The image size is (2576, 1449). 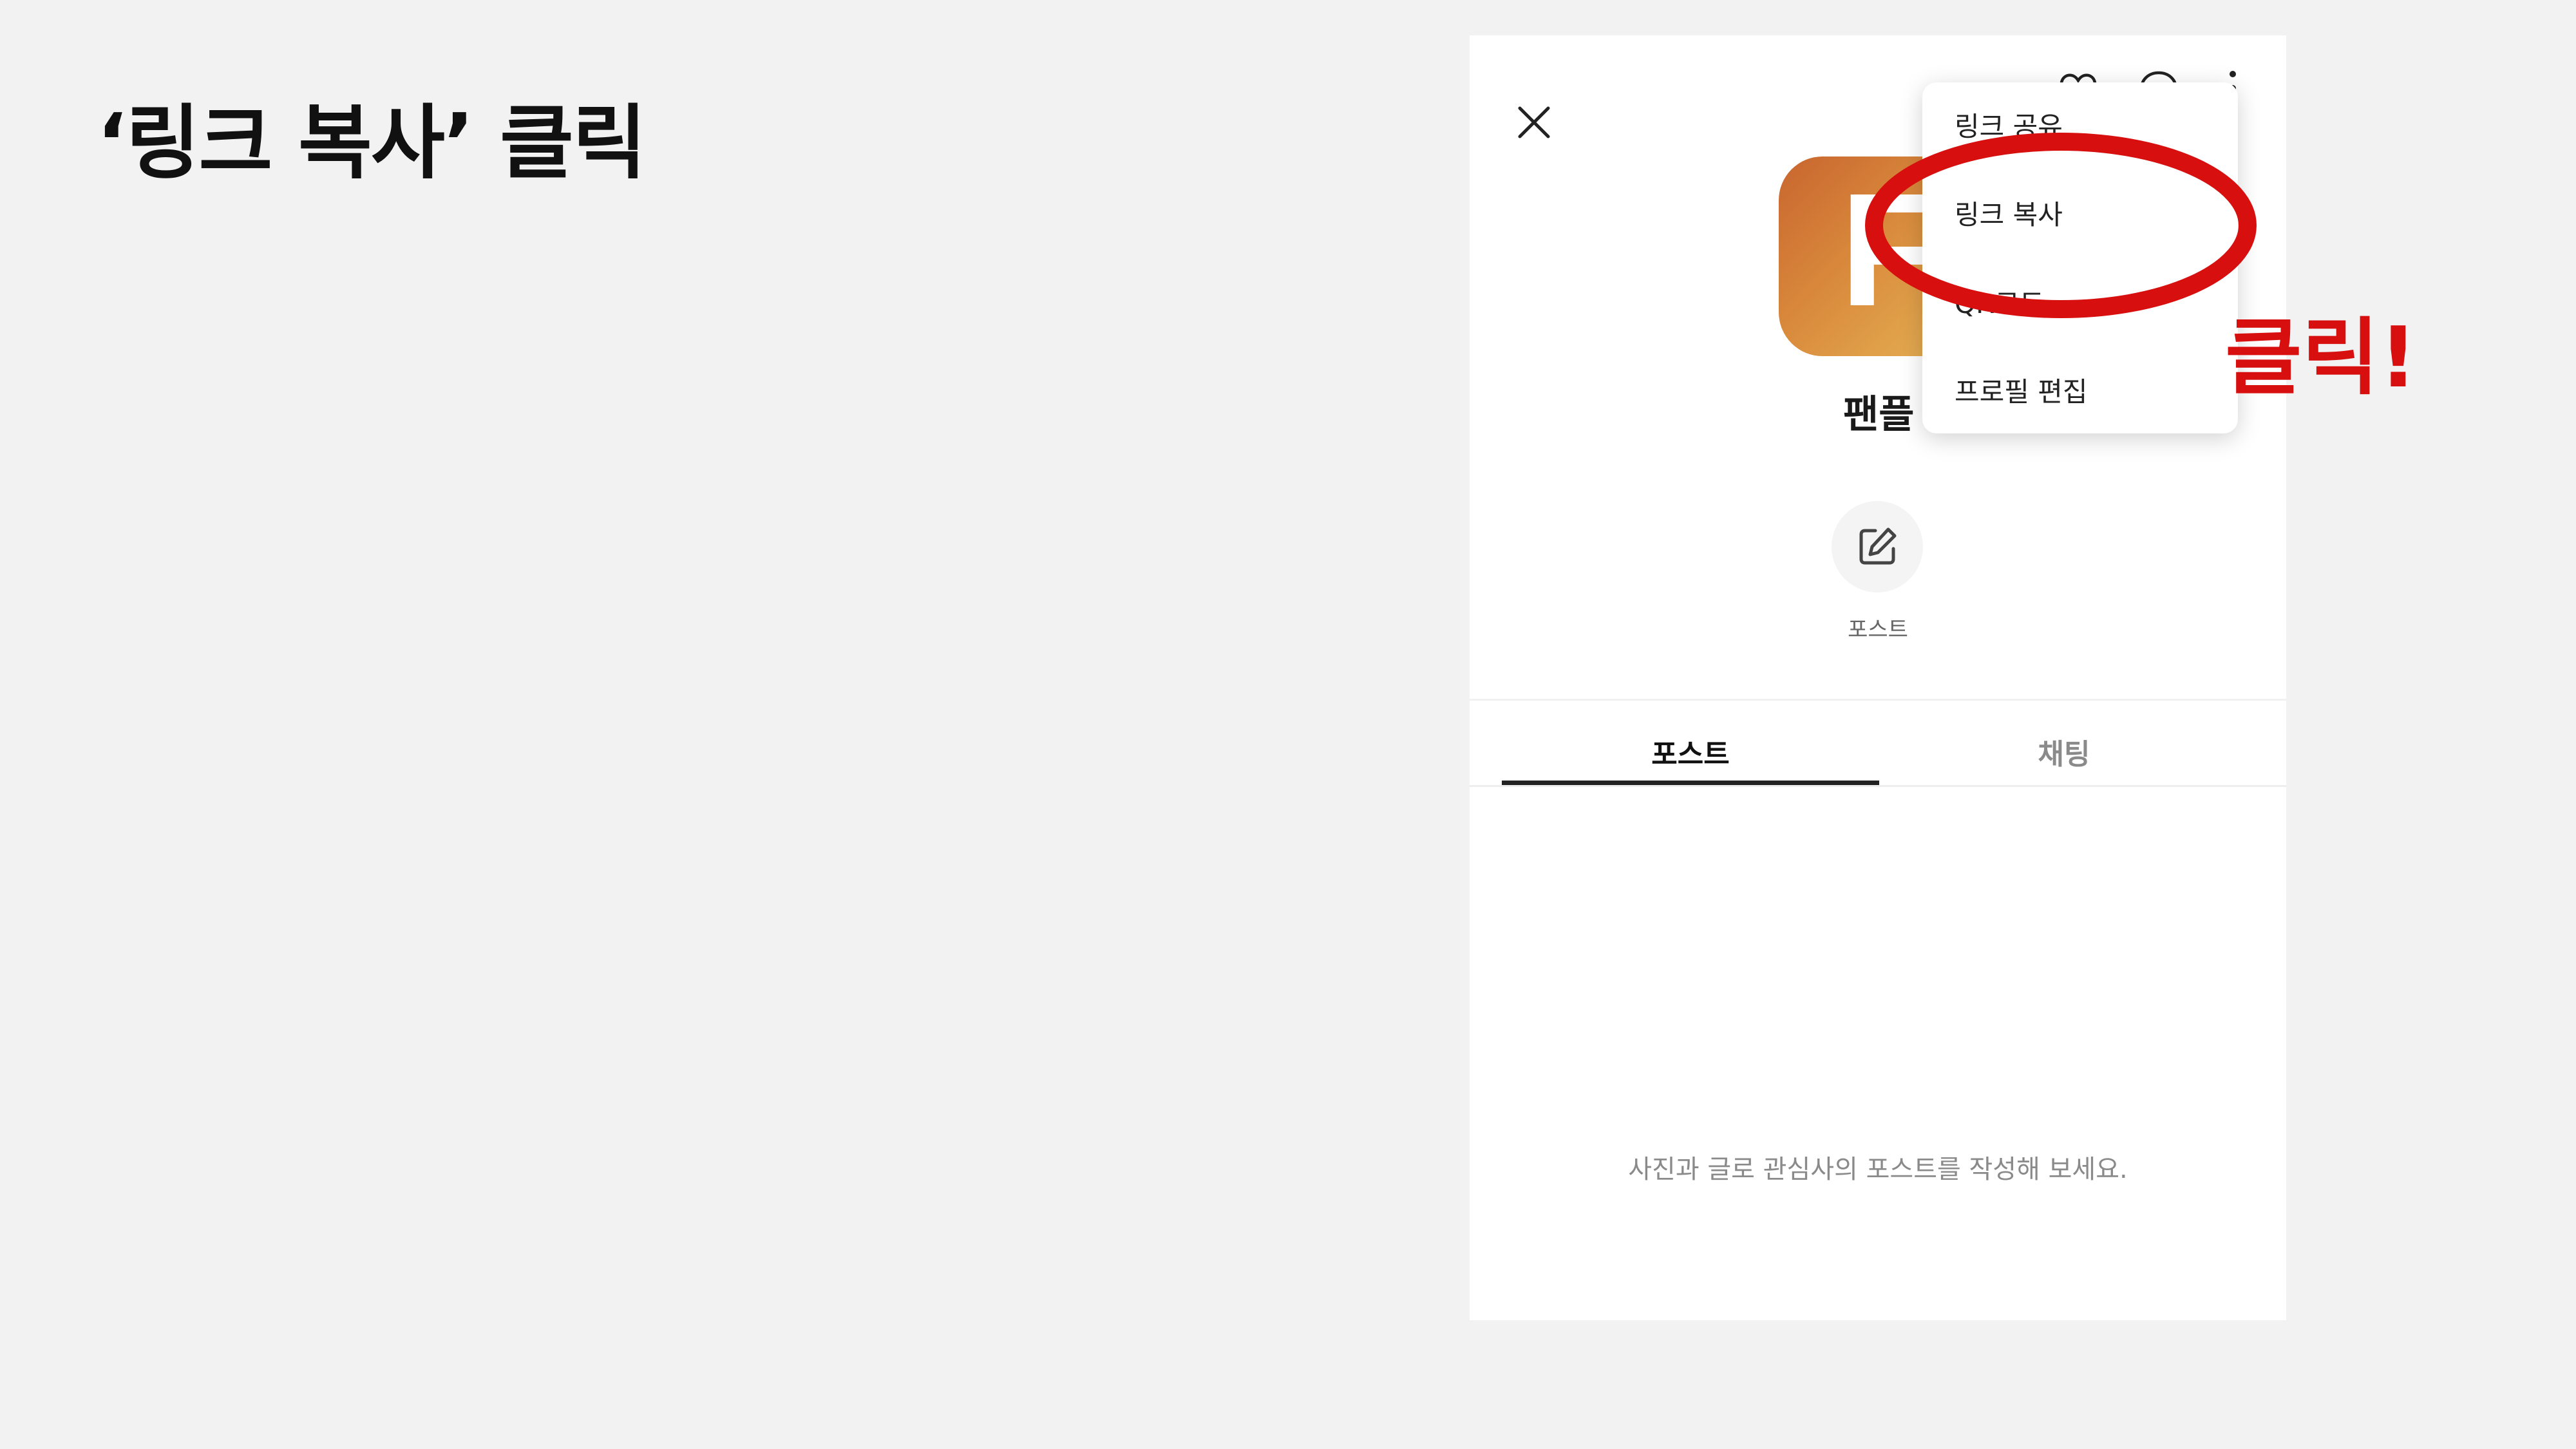 I want to click on close-icon, so click(x=1534, y=122).